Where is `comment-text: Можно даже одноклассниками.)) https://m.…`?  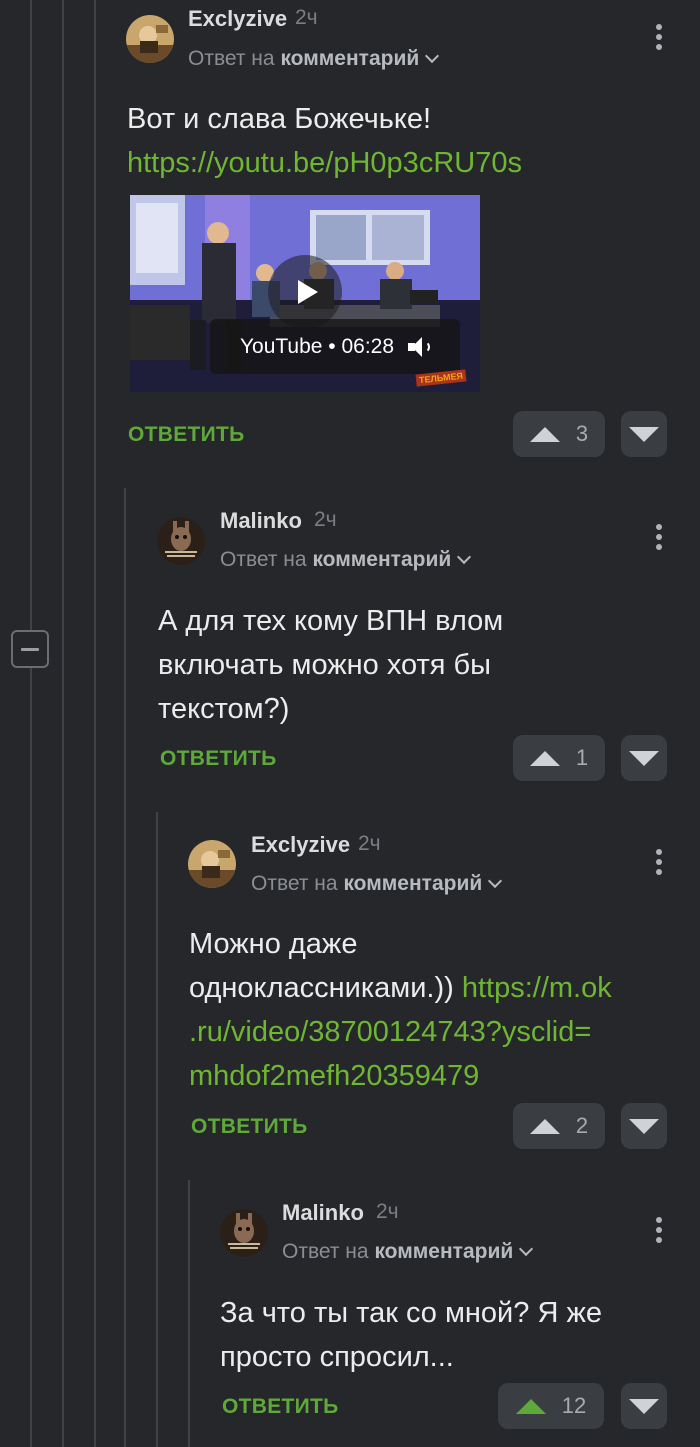
comment-text: Можно даже одноклассниками.)) https://m.… is located at coordinates (400, 1010).